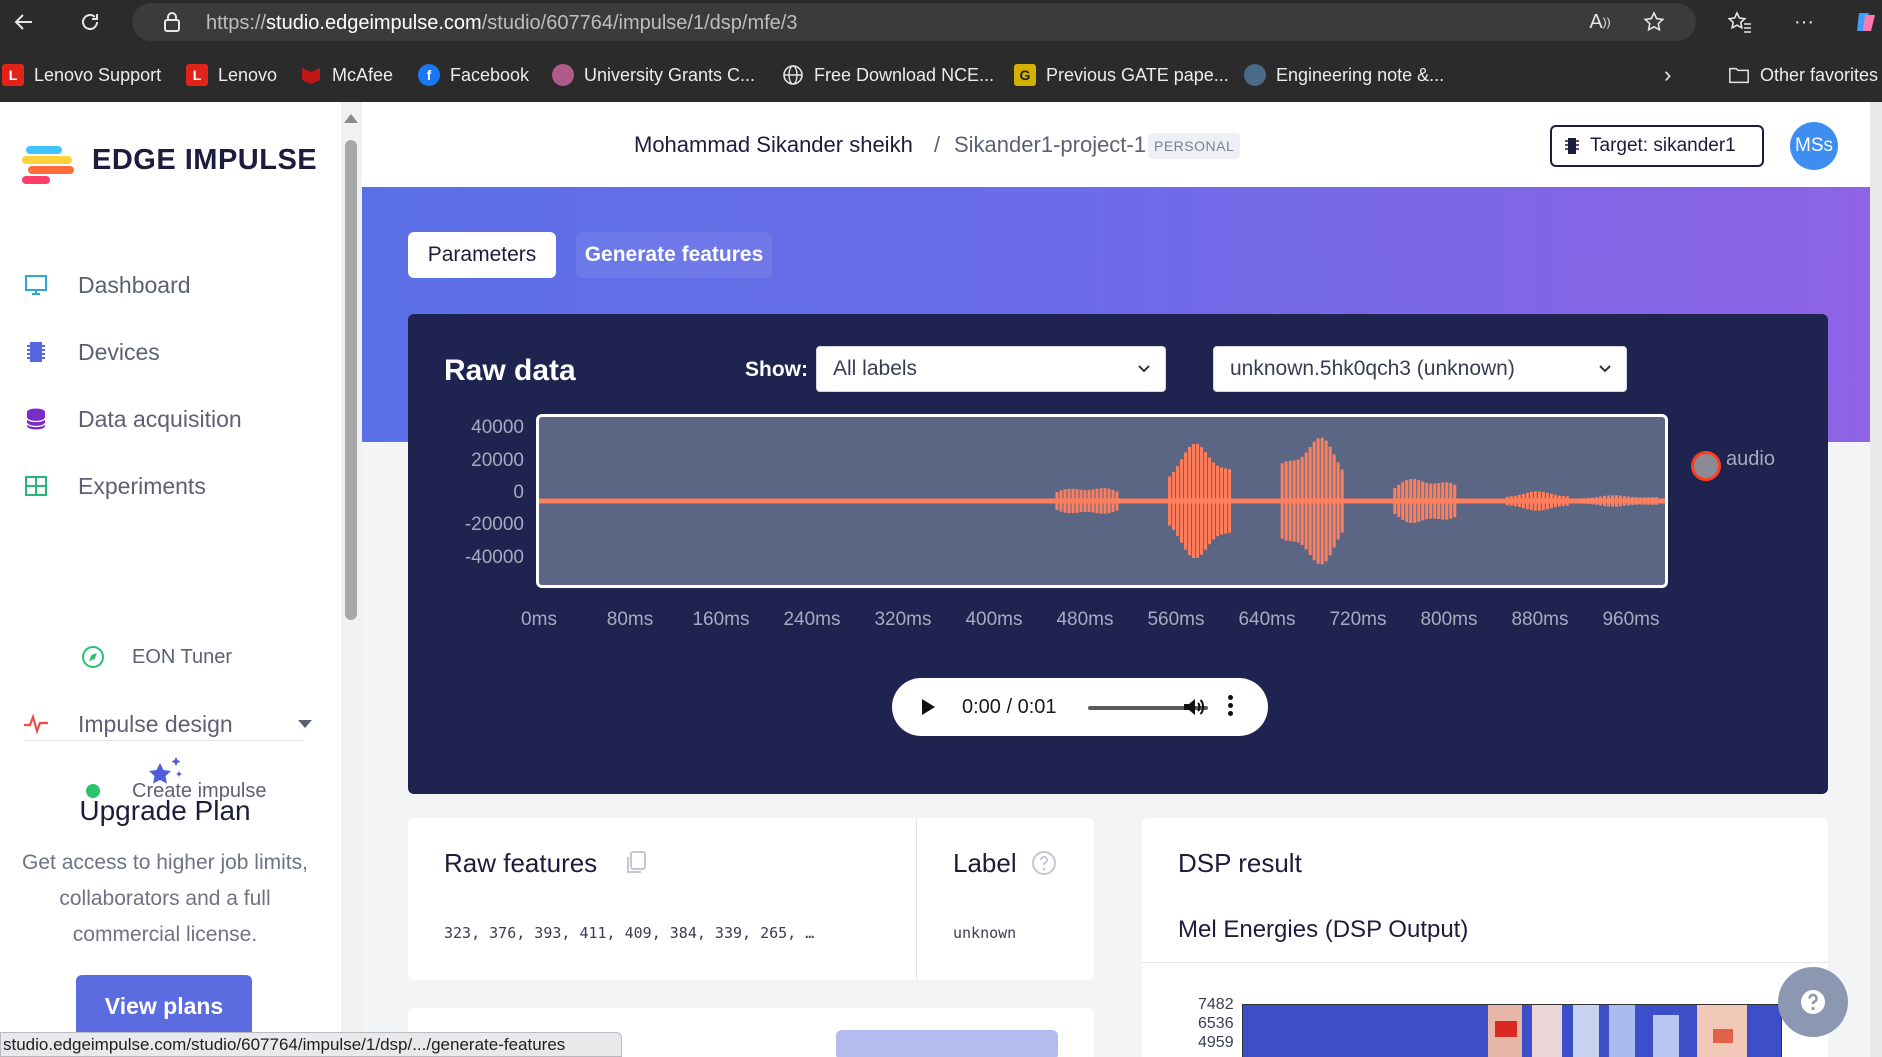 The height and width of the screenshot is (1057, 1882). What do you see at coordinates (473, 75) in the screenshot?
I see `favorite-facebook: f Facebook` at bounding box center [473, 75].